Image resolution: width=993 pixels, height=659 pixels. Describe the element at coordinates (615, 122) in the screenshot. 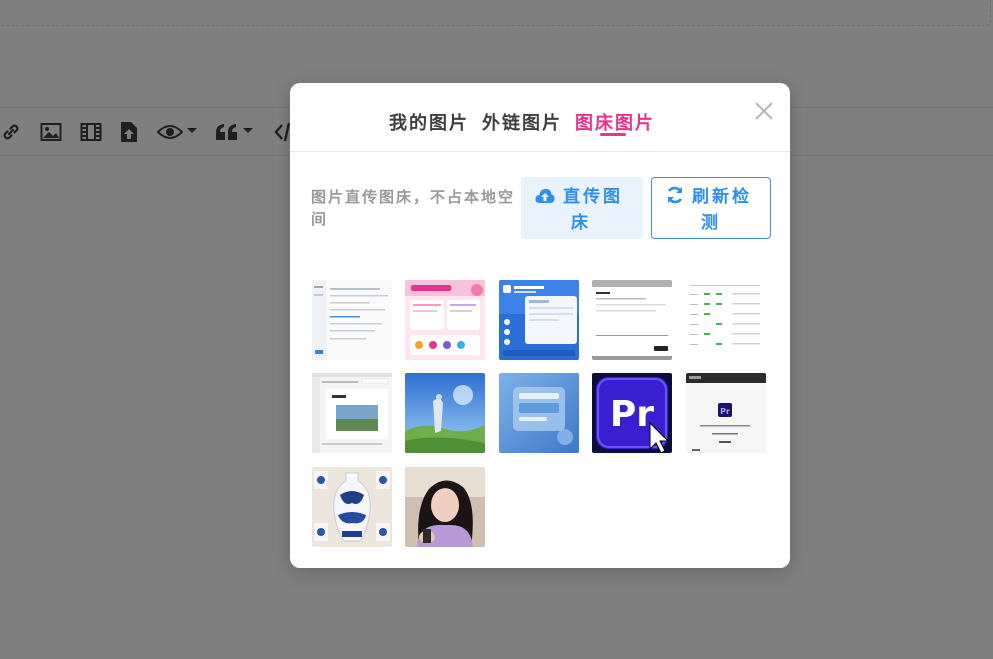

I see `tab-image-host: 图床图片` at that location.